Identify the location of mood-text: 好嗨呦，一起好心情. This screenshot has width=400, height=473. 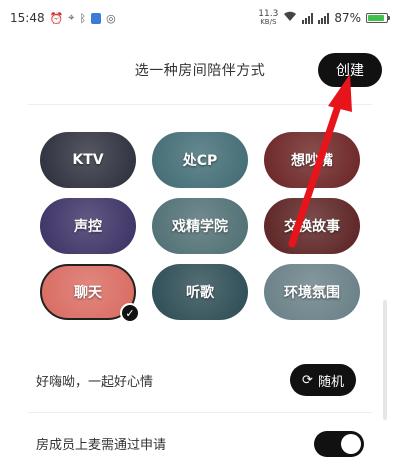
(95, 382).